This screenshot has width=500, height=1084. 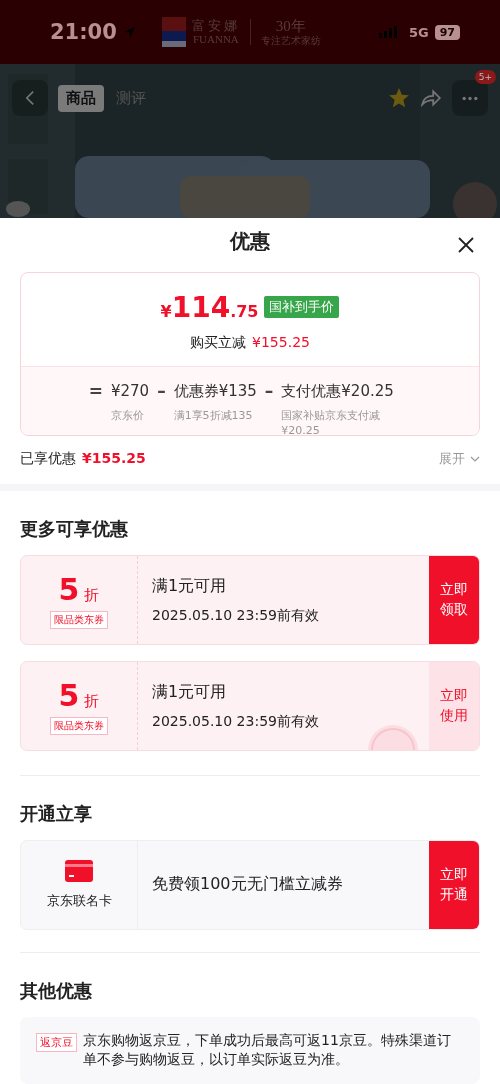 What do you see at coordinates (247, 884) in the screenshot?
I see `card-offer-text: 免费领100元无门槛立减券` at bounding box center [247, 884].